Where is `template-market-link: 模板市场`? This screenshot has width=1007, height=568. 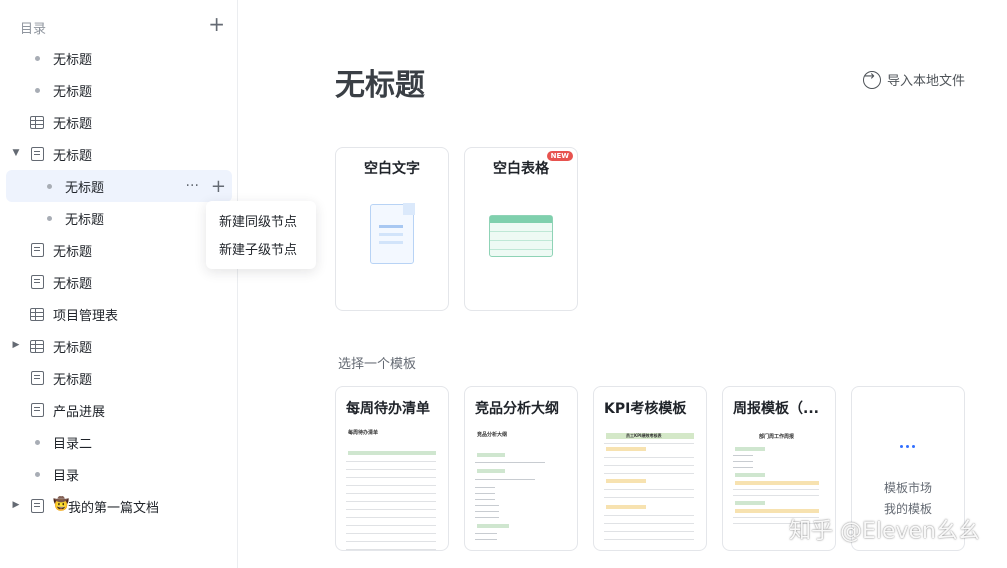 template-market-link: 模板市场 is located at coordinates (908, 487).